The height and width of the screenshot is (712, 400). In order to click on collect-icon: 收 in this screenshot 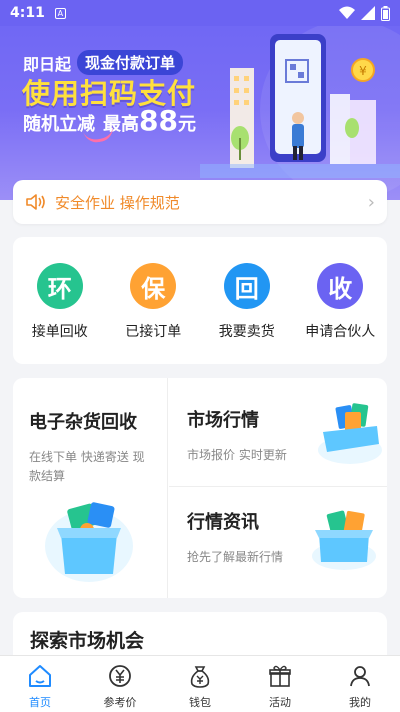, I will do `click(340, 286)`.